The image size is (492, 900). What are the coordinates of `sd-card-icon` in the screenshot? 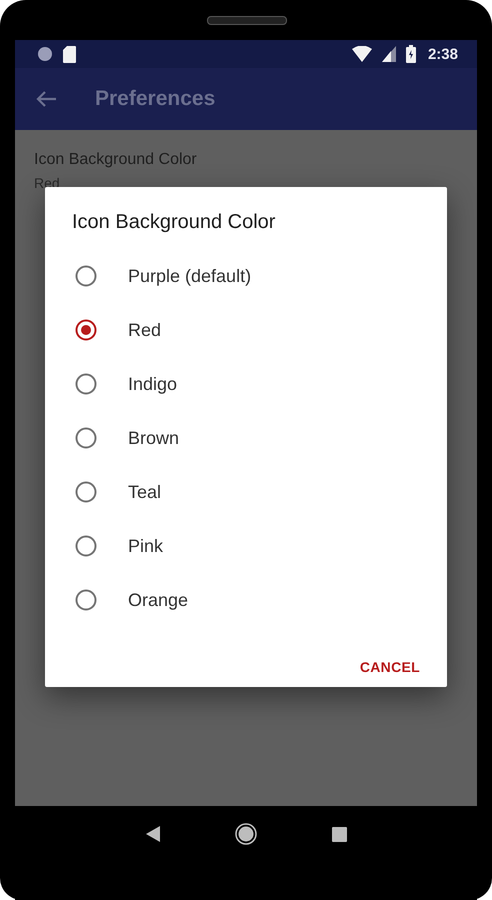 It's located at (69, 54).